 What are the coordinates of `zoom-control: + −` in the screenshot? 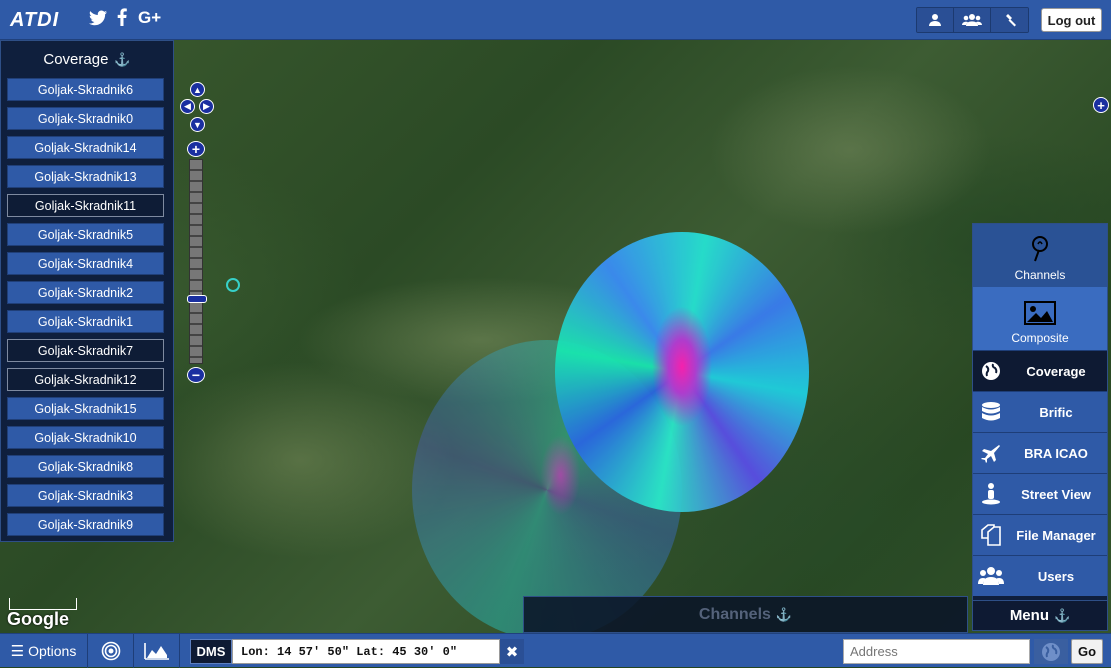 It's located at (197, 262).